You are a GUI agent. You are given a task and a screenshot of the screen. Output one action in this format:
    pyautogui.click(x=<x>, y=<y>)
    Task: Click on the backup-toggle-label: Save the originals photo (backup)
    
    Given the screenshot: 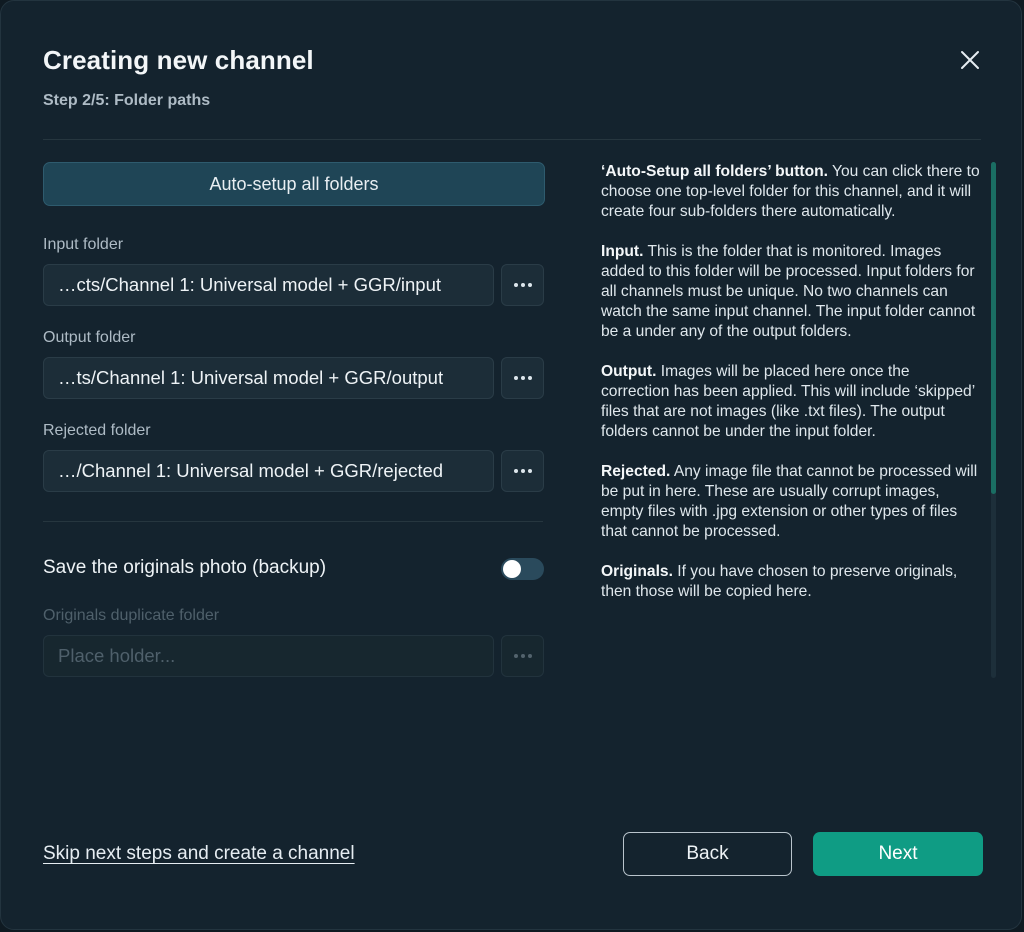 What is the action you would take?
    pyautogui.click(x=185, y=567)
    